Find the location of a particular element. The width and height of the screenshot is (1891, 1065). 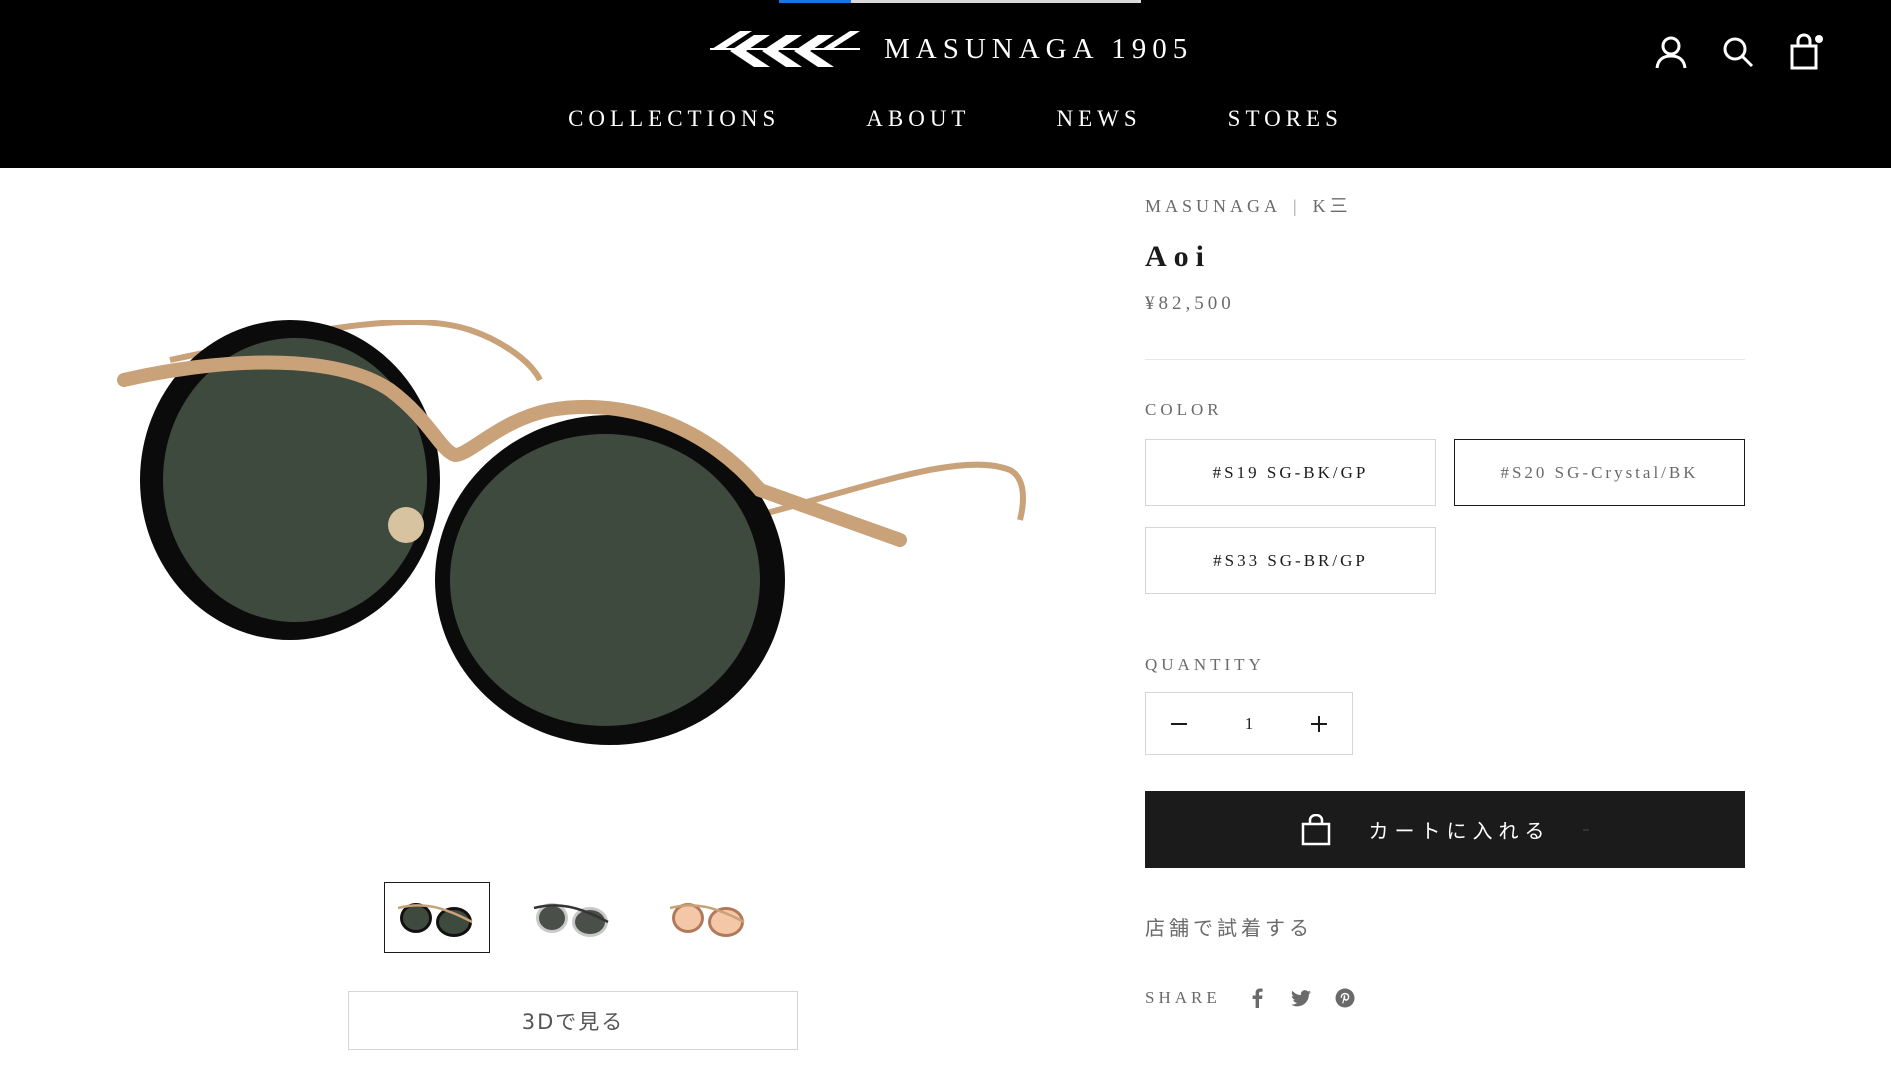

product-price: ¥82,500 is located at coordinates (1190, 303).